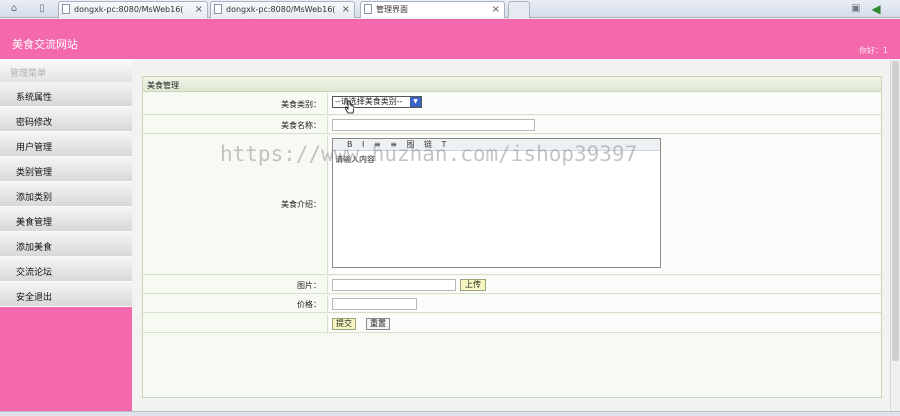  Describe the element at coordinates (66, 144) in the screenshot. I see `sidebar-item-user-management: 用户管理` at that location.